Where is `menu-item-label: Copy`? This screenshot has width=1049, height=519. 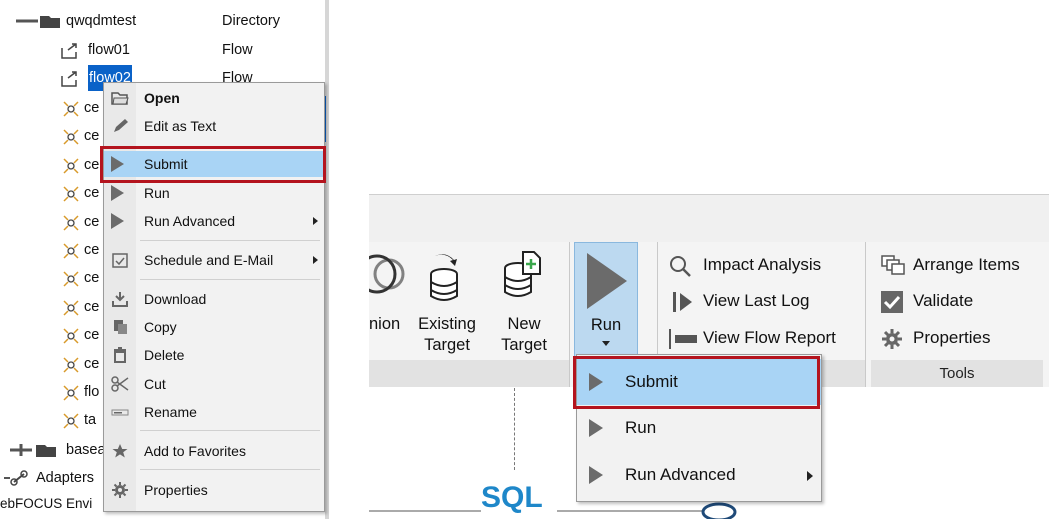
menu-item-label: Copy is located at coordinates (160, 327).